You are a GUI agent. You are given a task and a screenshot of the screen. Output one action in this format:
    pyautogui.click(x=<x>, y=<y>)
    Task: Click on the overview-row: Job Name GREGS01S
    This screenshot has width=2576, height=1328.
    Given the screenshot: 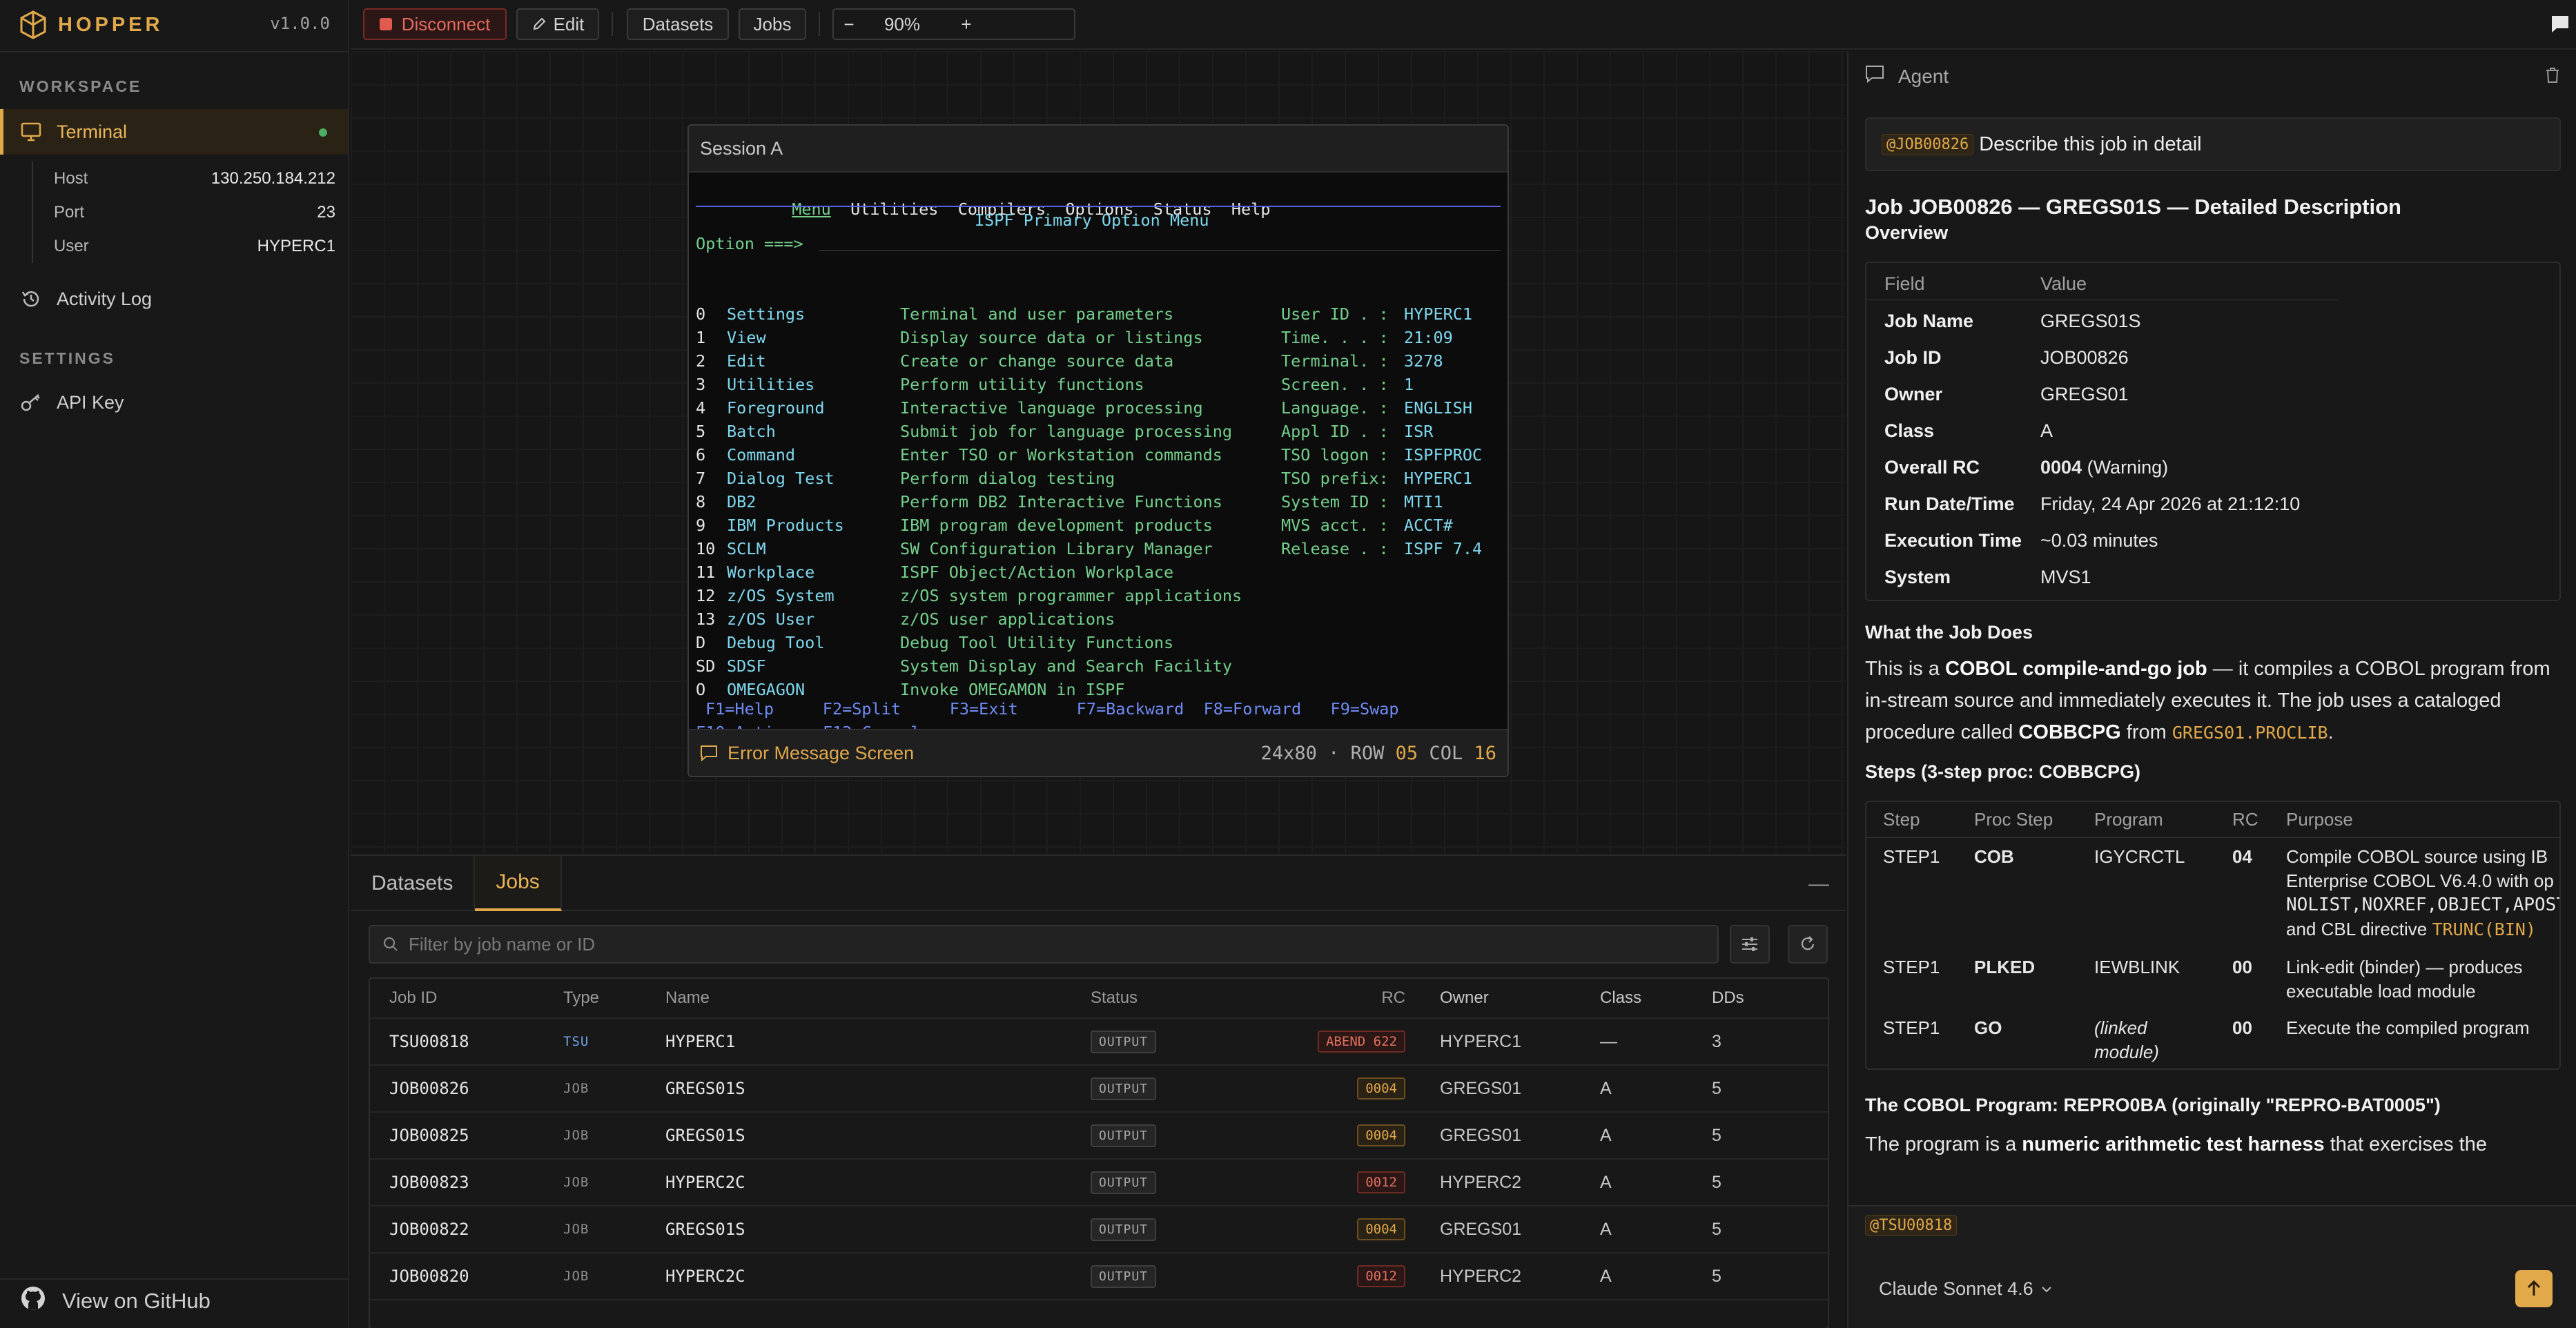 What is the action you would take?
    pyautogui.click(x=2212, y=322)
    